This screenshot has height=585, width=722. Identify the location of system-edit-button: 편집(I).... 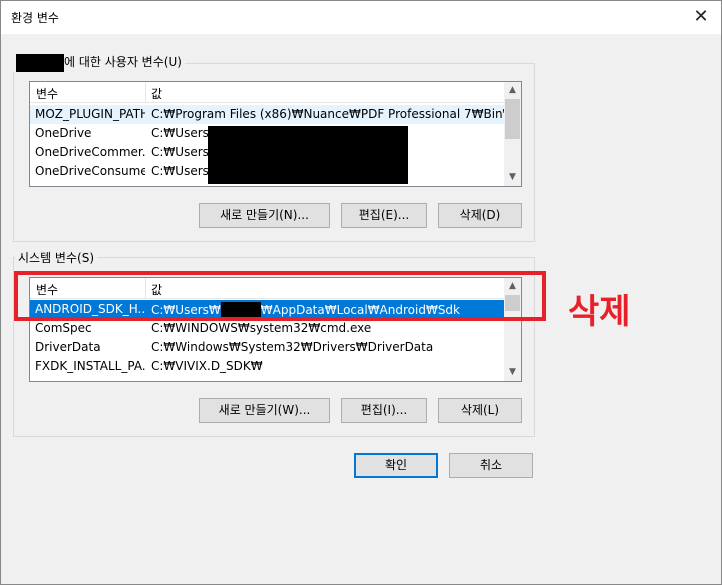
(384, 410).